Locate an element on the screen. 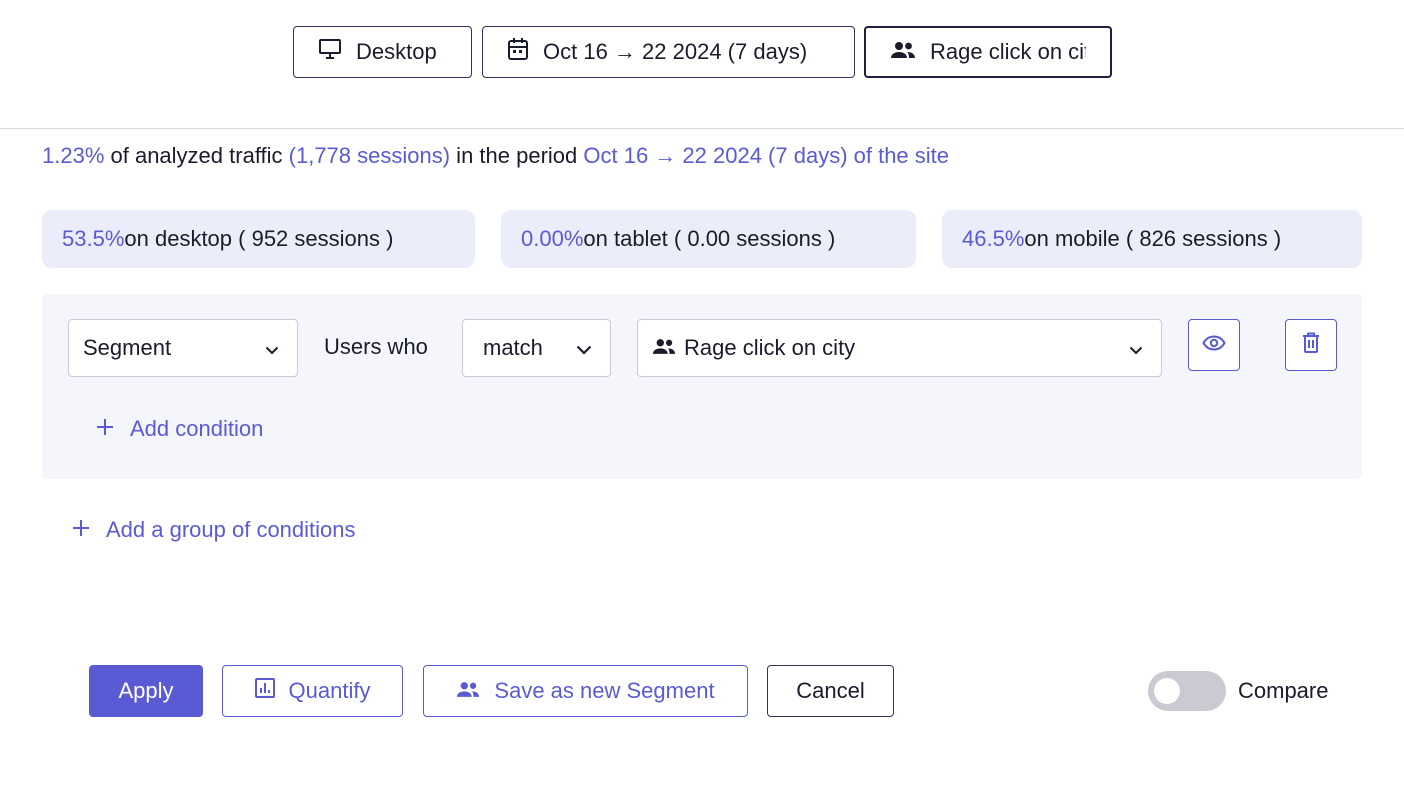 This screenshot has width=1404, height=792. add-condition-group-button: Add a group of conditions is located at coordinates (214, 530).